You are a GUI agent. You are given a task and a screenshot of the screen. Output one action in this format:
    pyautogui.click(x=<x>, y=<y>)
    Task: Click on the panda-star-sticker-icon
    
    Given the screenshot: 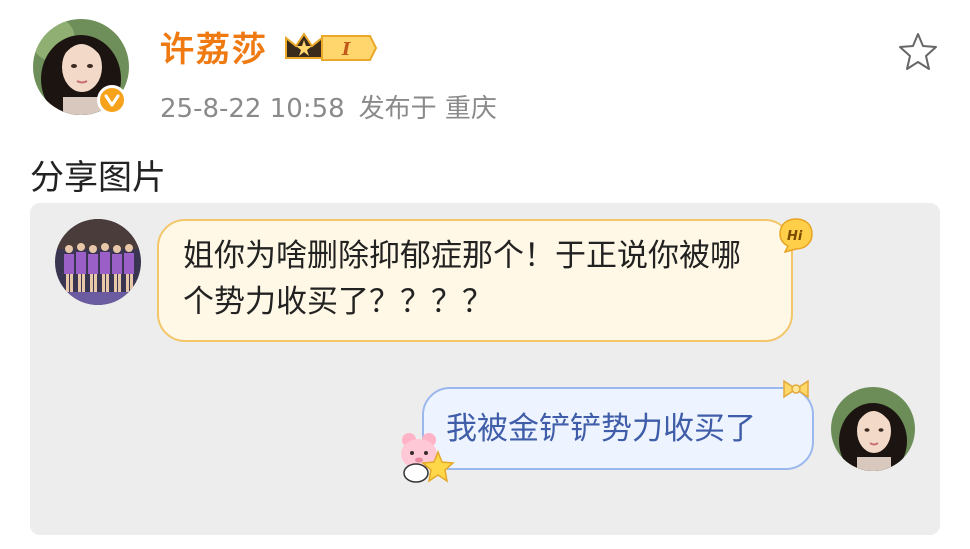 What is the action you would take?
    pyautogui.click(x=426, y=456)
    